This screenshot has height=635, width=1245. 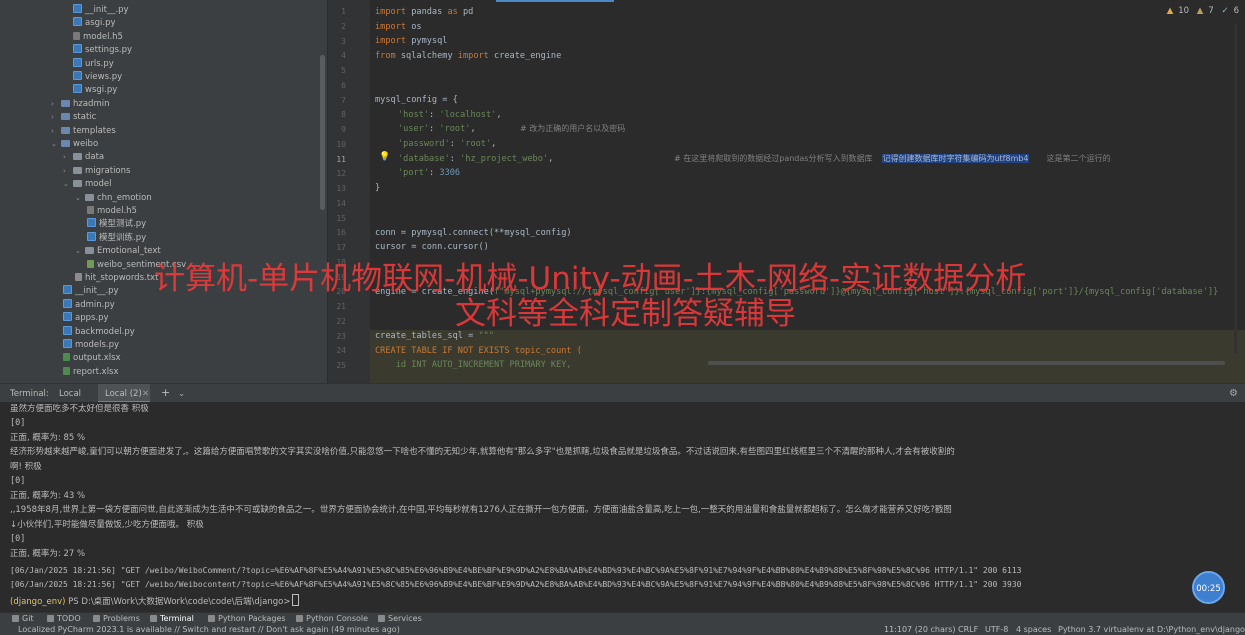 I want to click on tree-file: views.py, so click(x=97, y=77).